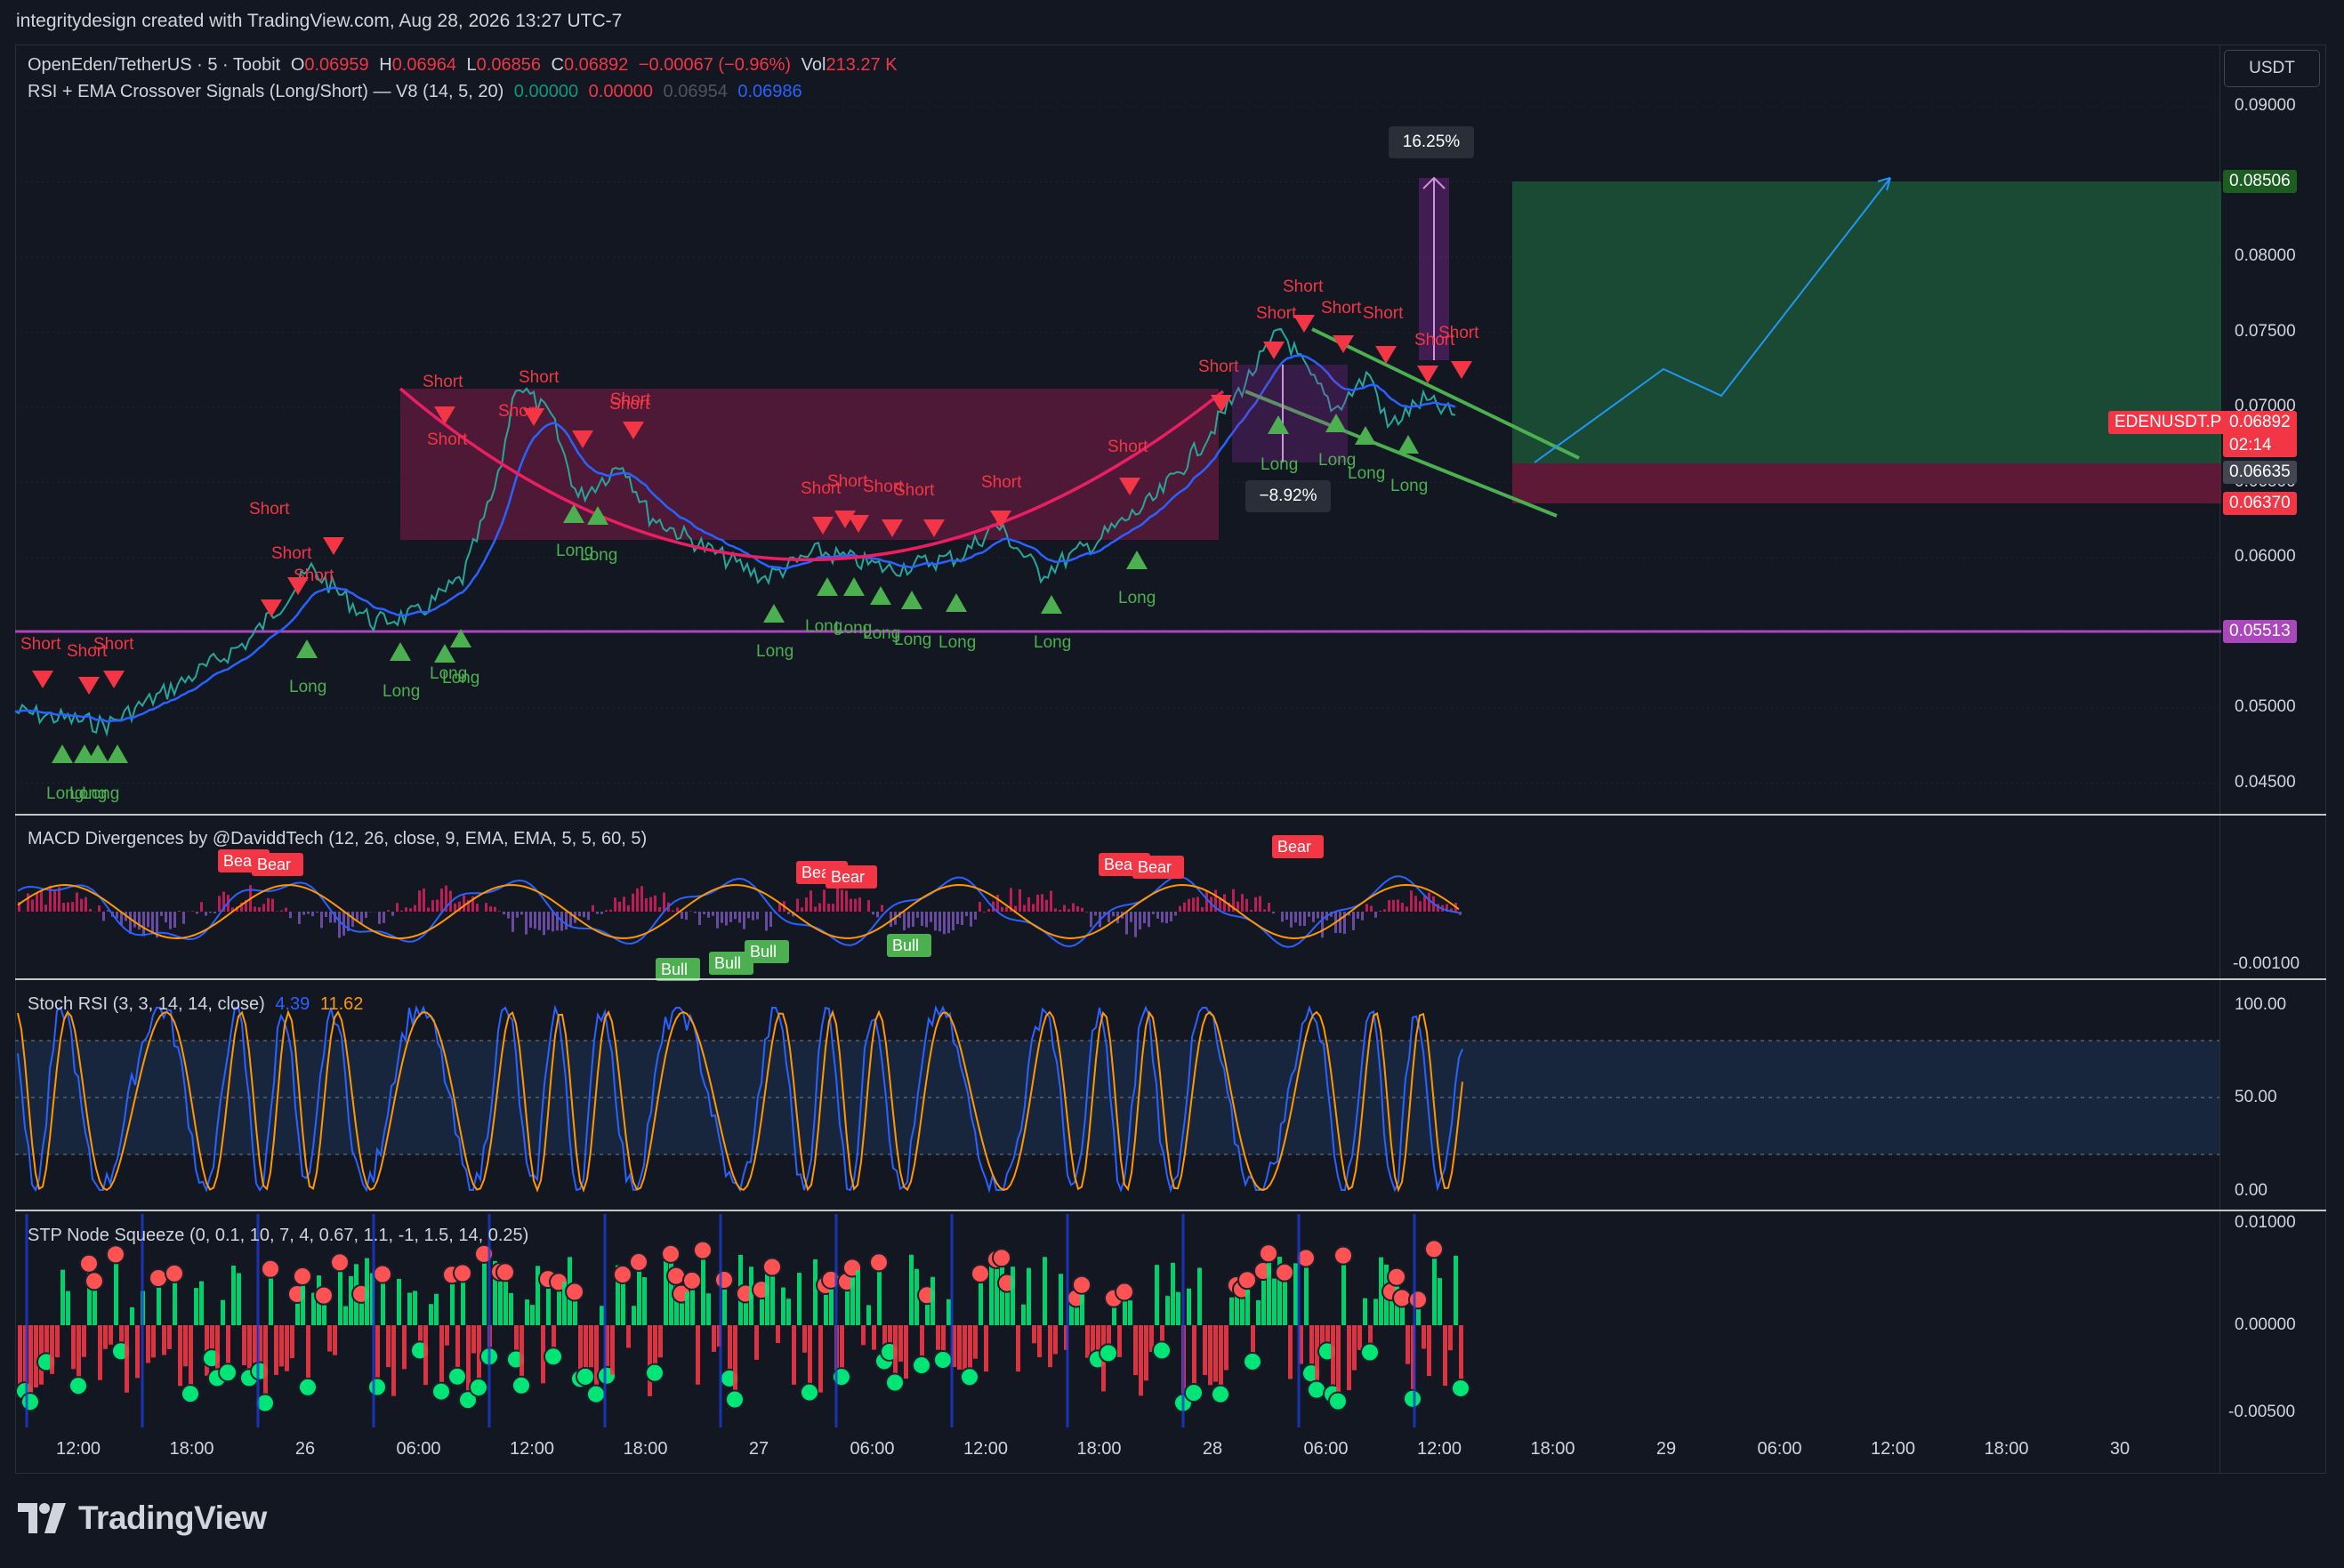  I want to click on time-axis-label: 18:00, so click(1099, 1449).